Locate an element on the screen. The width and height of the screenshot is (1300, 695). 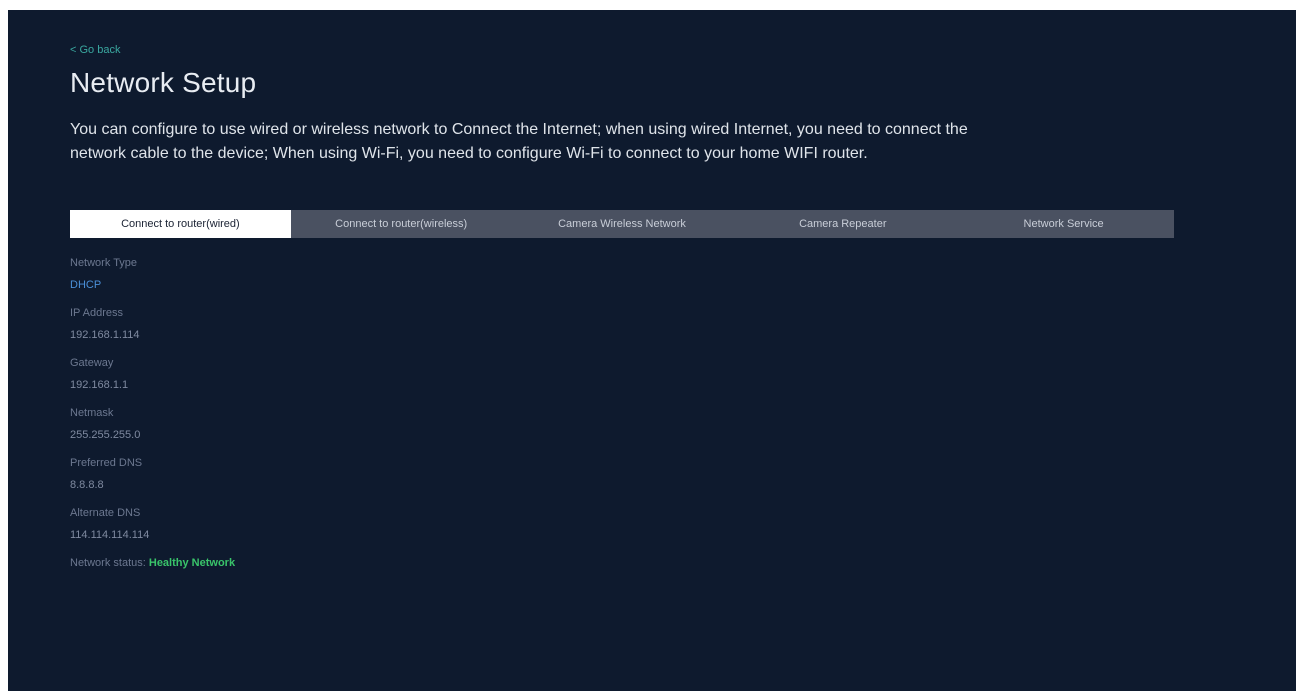
network-status-label: Network status: is located at coordinates (108, 563).